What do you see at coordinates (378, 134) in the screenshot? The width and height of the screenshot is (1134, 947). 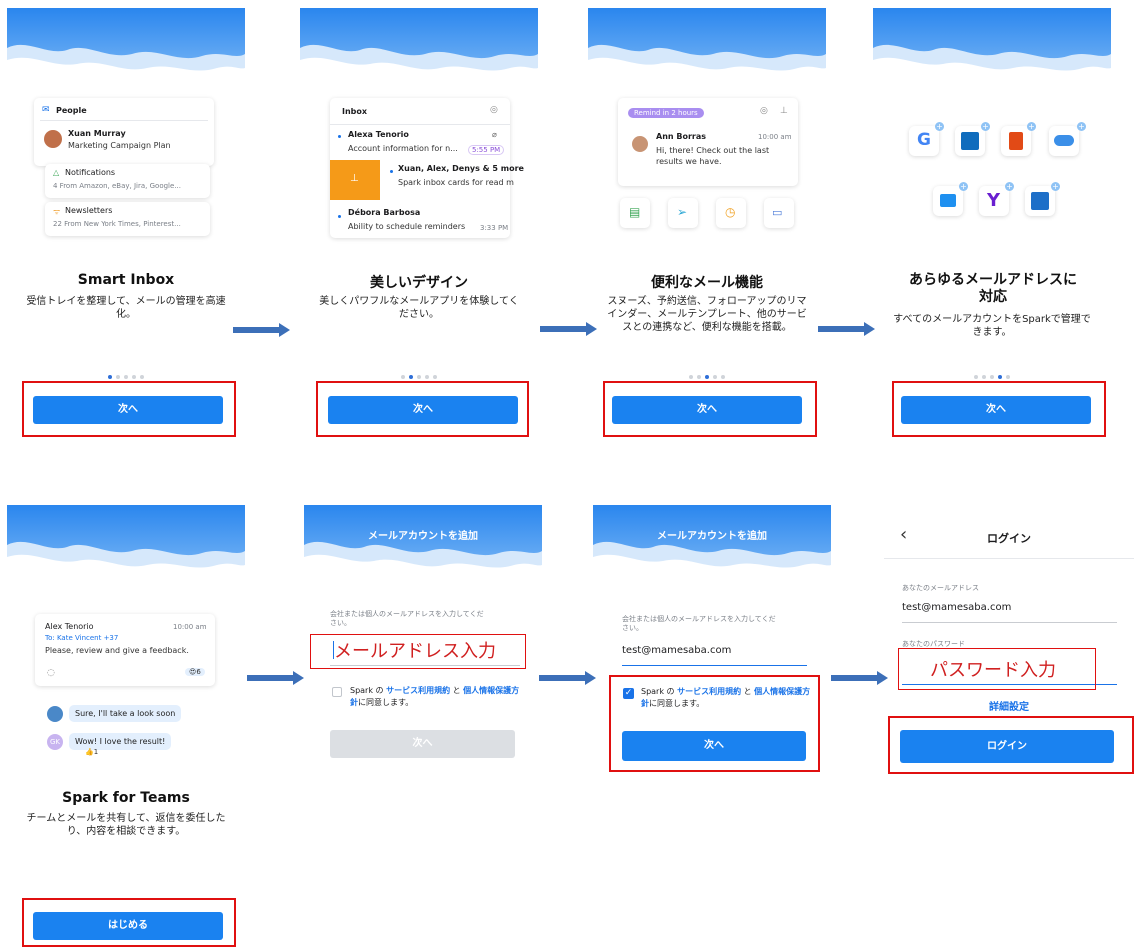 I see `message-sender: Alexa Tenorio` at bounding box center [378, 134].